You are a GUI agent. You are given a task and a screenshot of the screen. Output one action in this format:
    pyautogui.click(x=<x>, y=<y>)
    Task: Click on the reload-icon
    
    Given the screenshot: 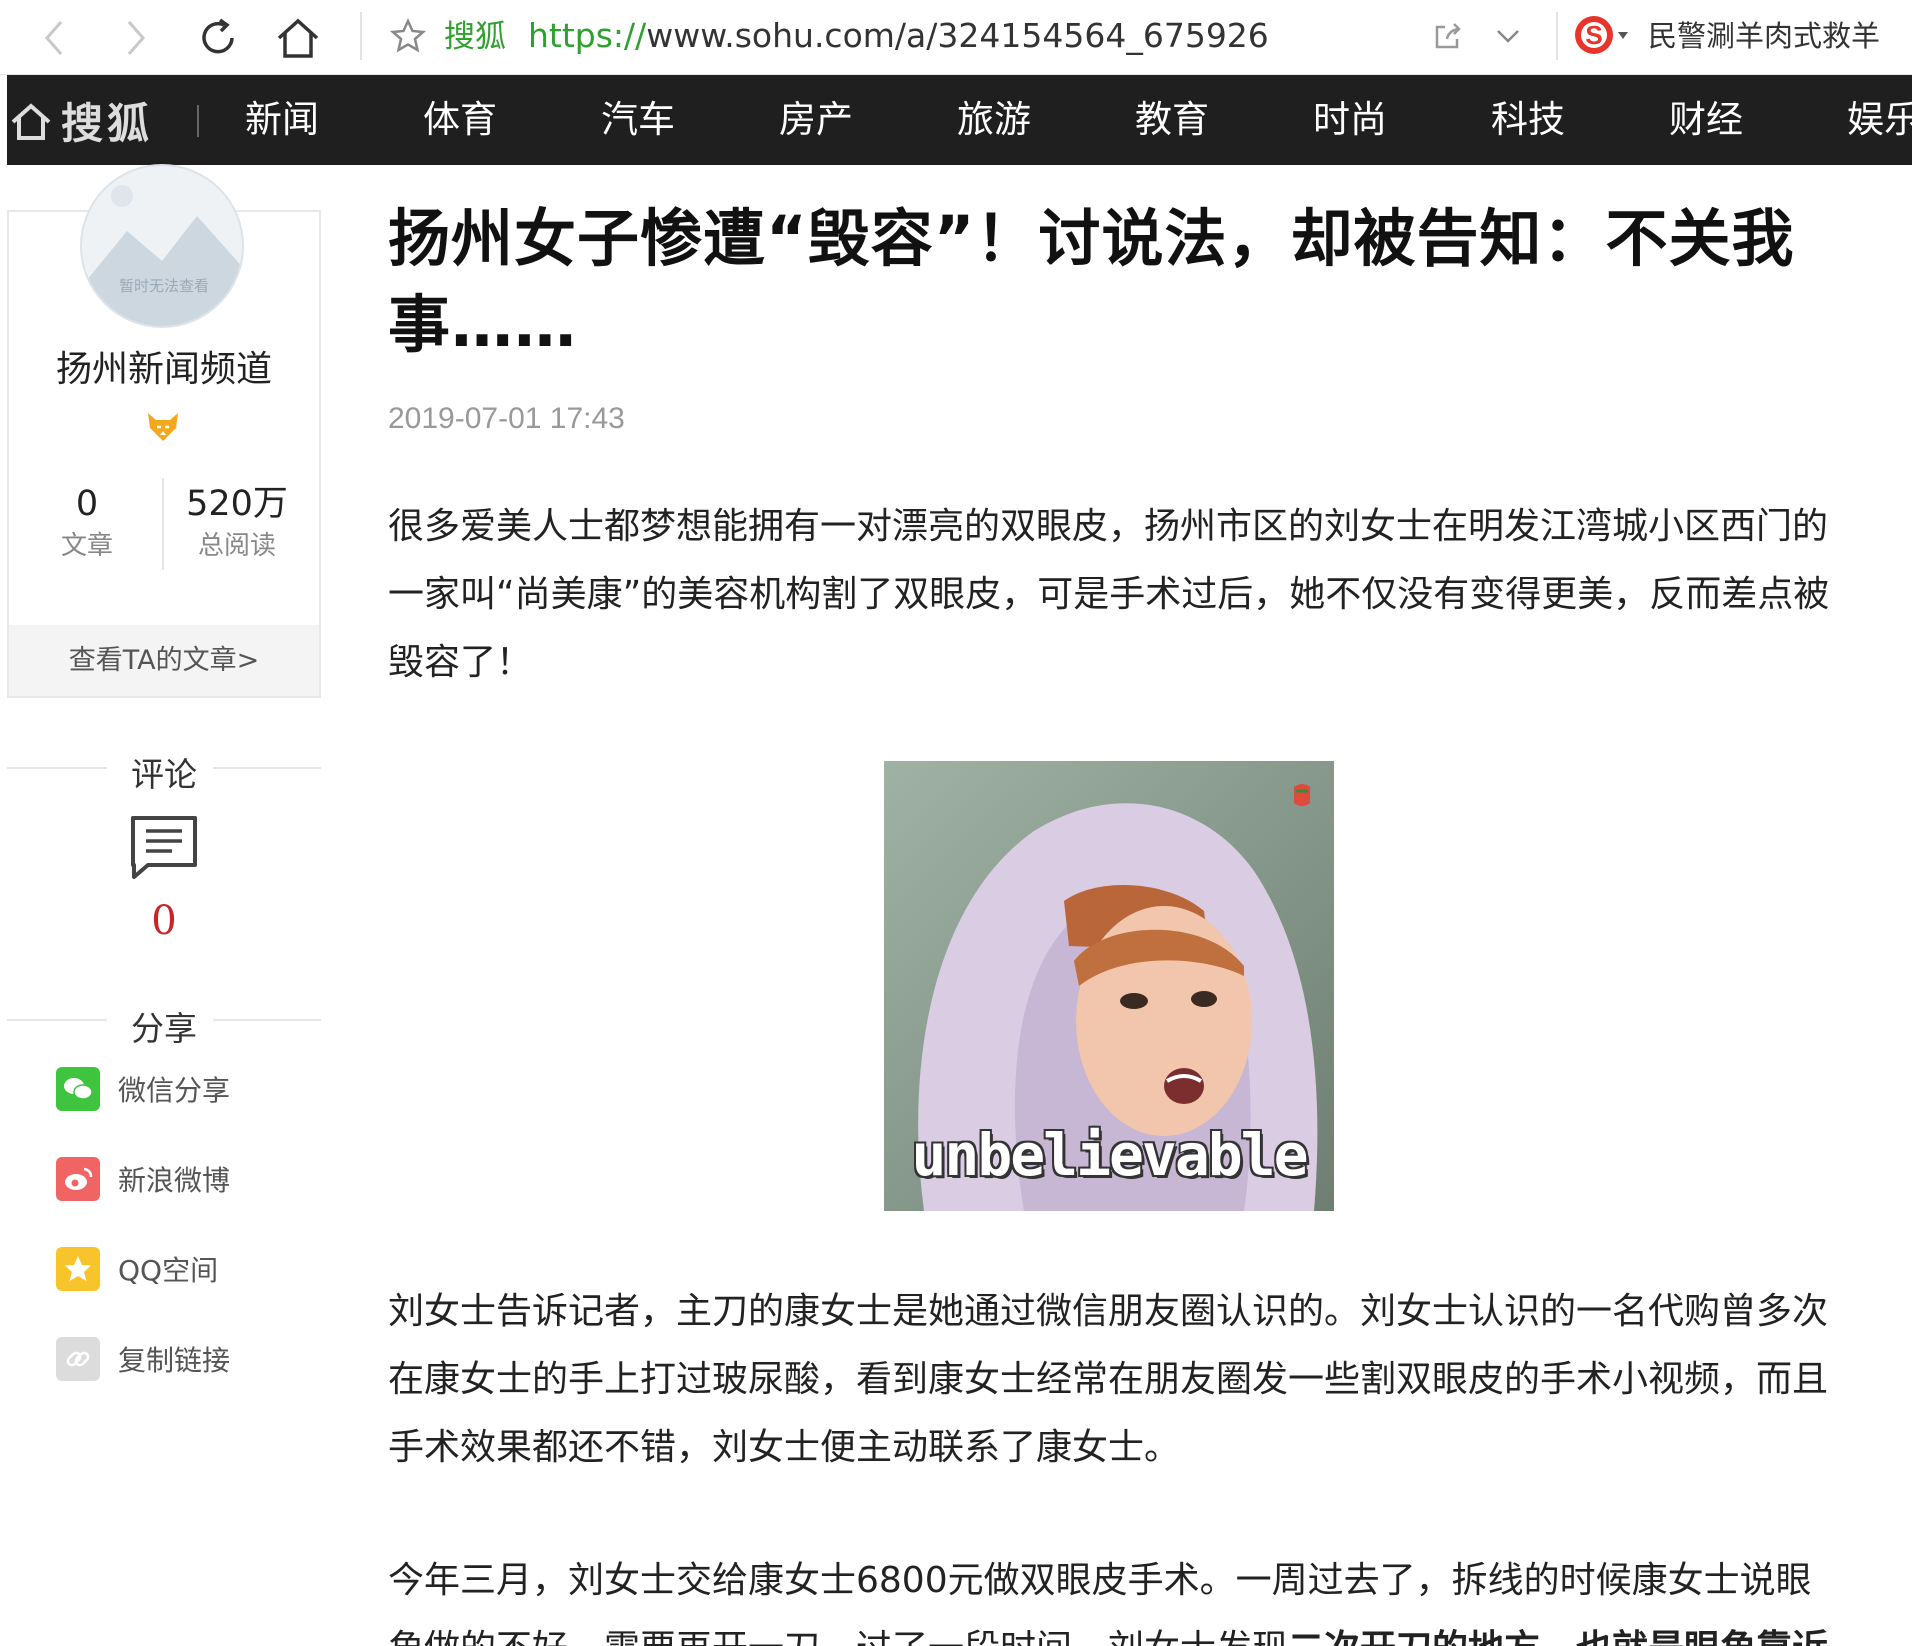 What is the action you would take?
    pyautogui.click(x=218, y=36)
    